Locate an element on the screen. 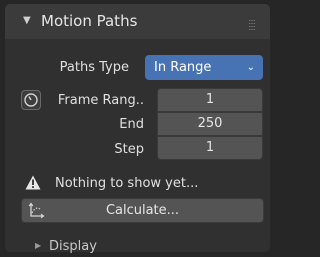 This screenshot has width=320, height=257. step-field: 1 is located at coordinates (210, 148).